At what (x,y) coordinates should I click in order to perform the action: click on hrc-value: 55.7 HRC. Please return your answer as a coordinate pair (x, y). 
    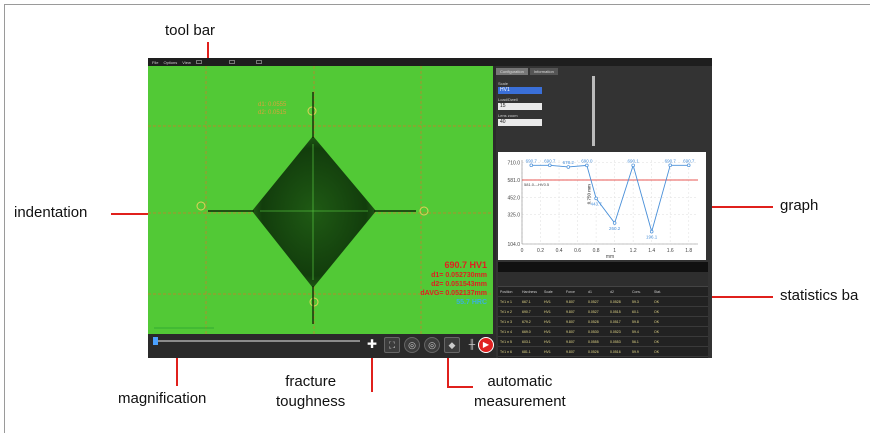
    Looking at the image, I should click on (471, 302).